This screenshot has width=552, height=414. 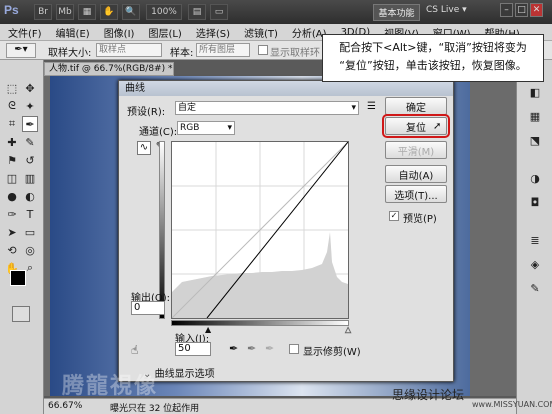 I want to click on type-tool-icon: T, so click(x=30, y=214).